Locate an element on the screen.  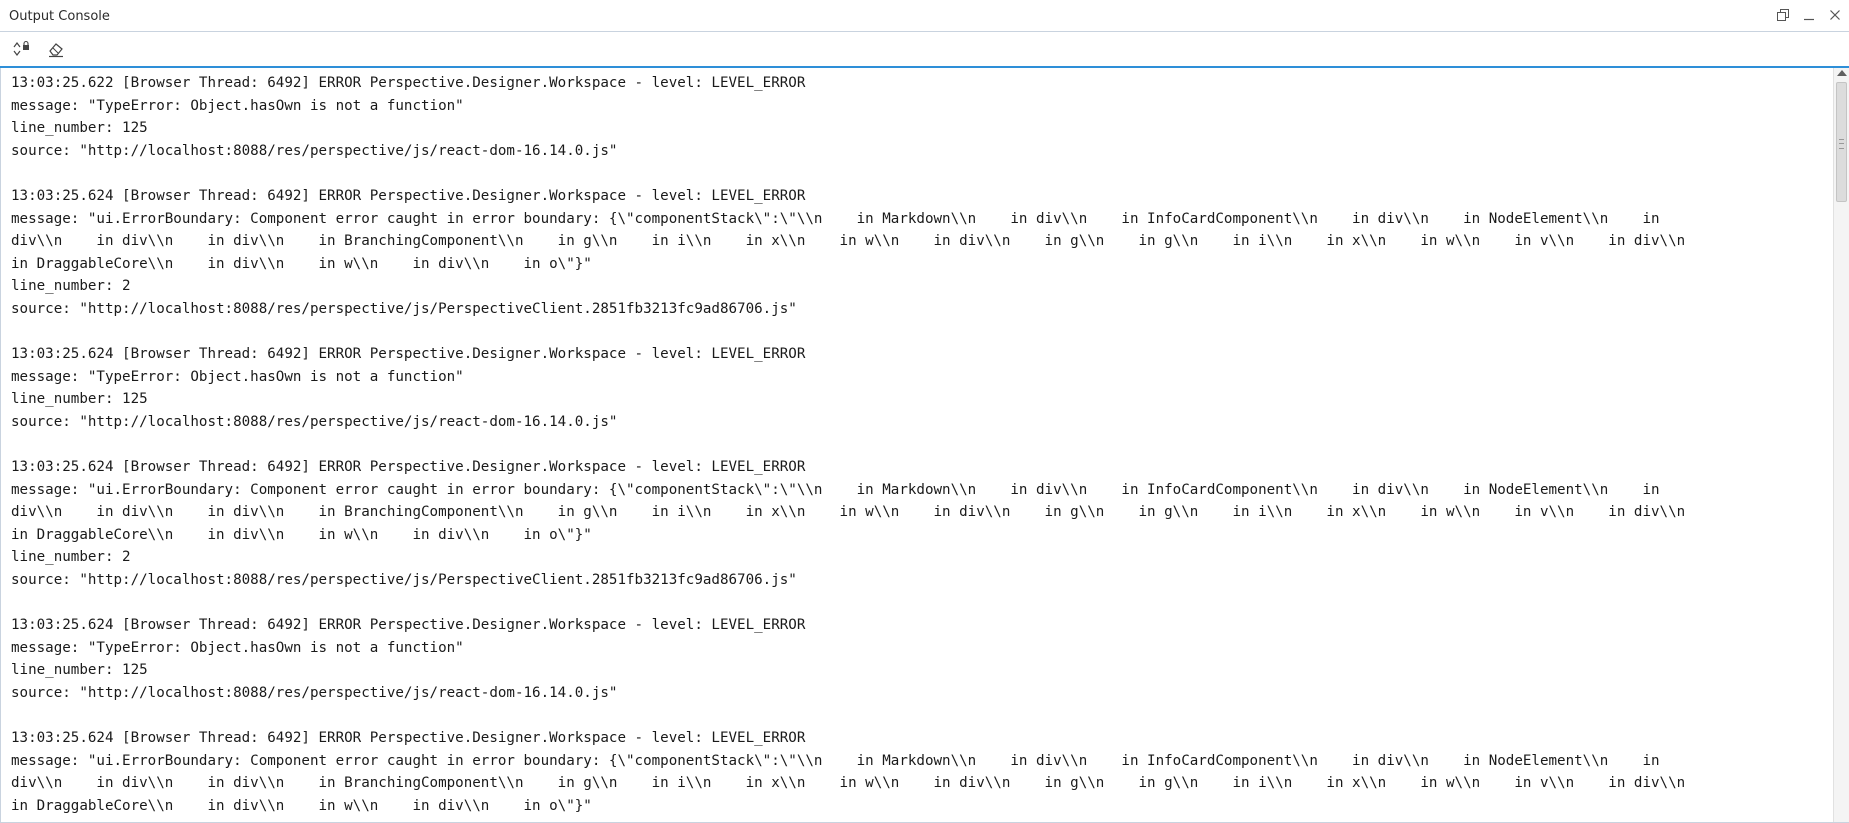
close-icon is located at coordinates (1835, 15).